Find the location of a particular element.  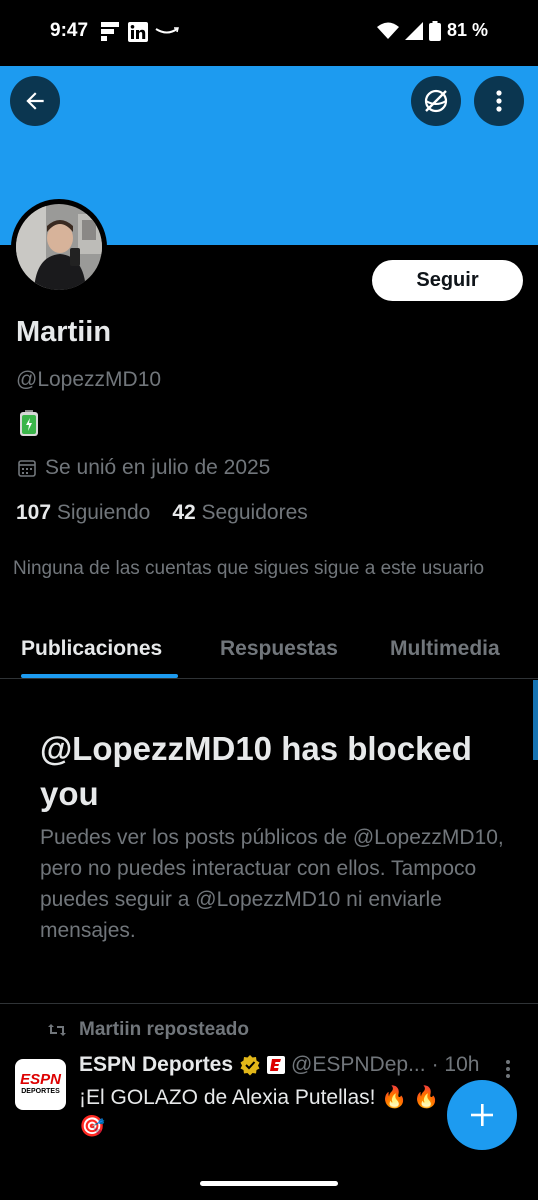

post-time: · 10h is located at coordinates (455, 1064).